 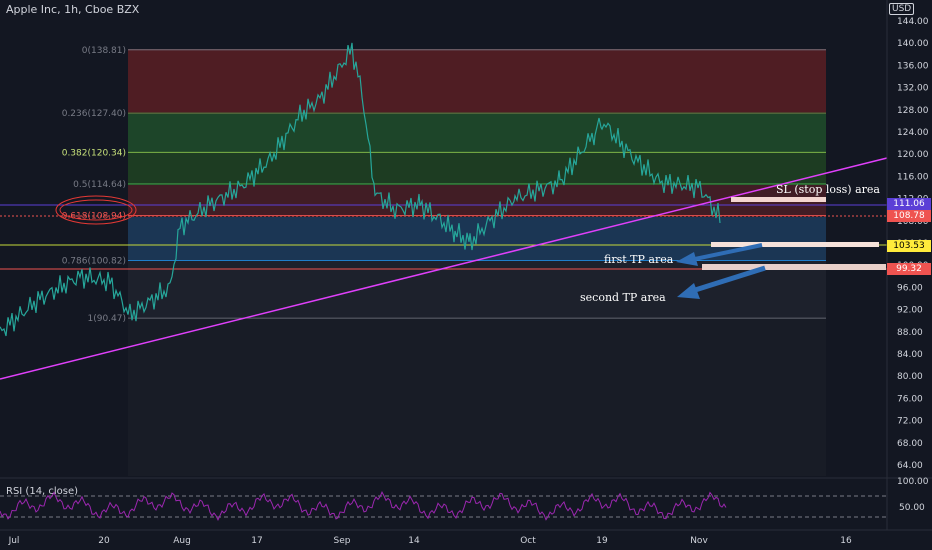 What do you see at coordinates (913, 111) in the screenshot?
I see `price-tick: 128.00` at bounding box center [913, 111].